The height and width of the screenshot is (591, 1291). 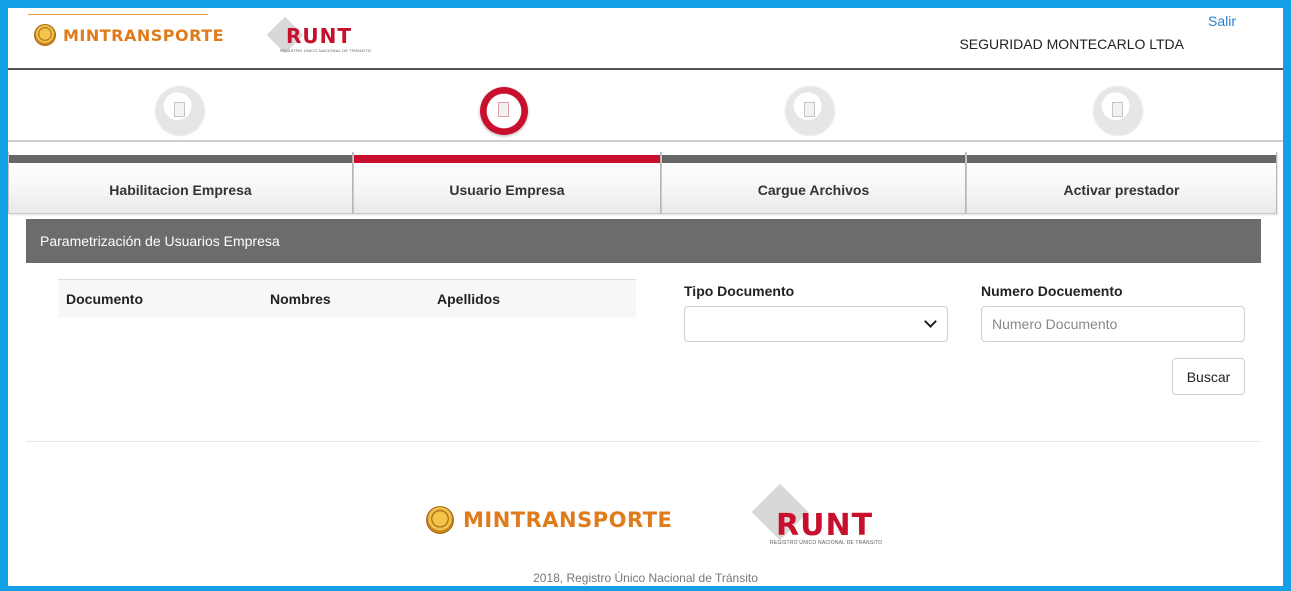 I want to click on logout-link: Salir, so click(x=1222, y=21).